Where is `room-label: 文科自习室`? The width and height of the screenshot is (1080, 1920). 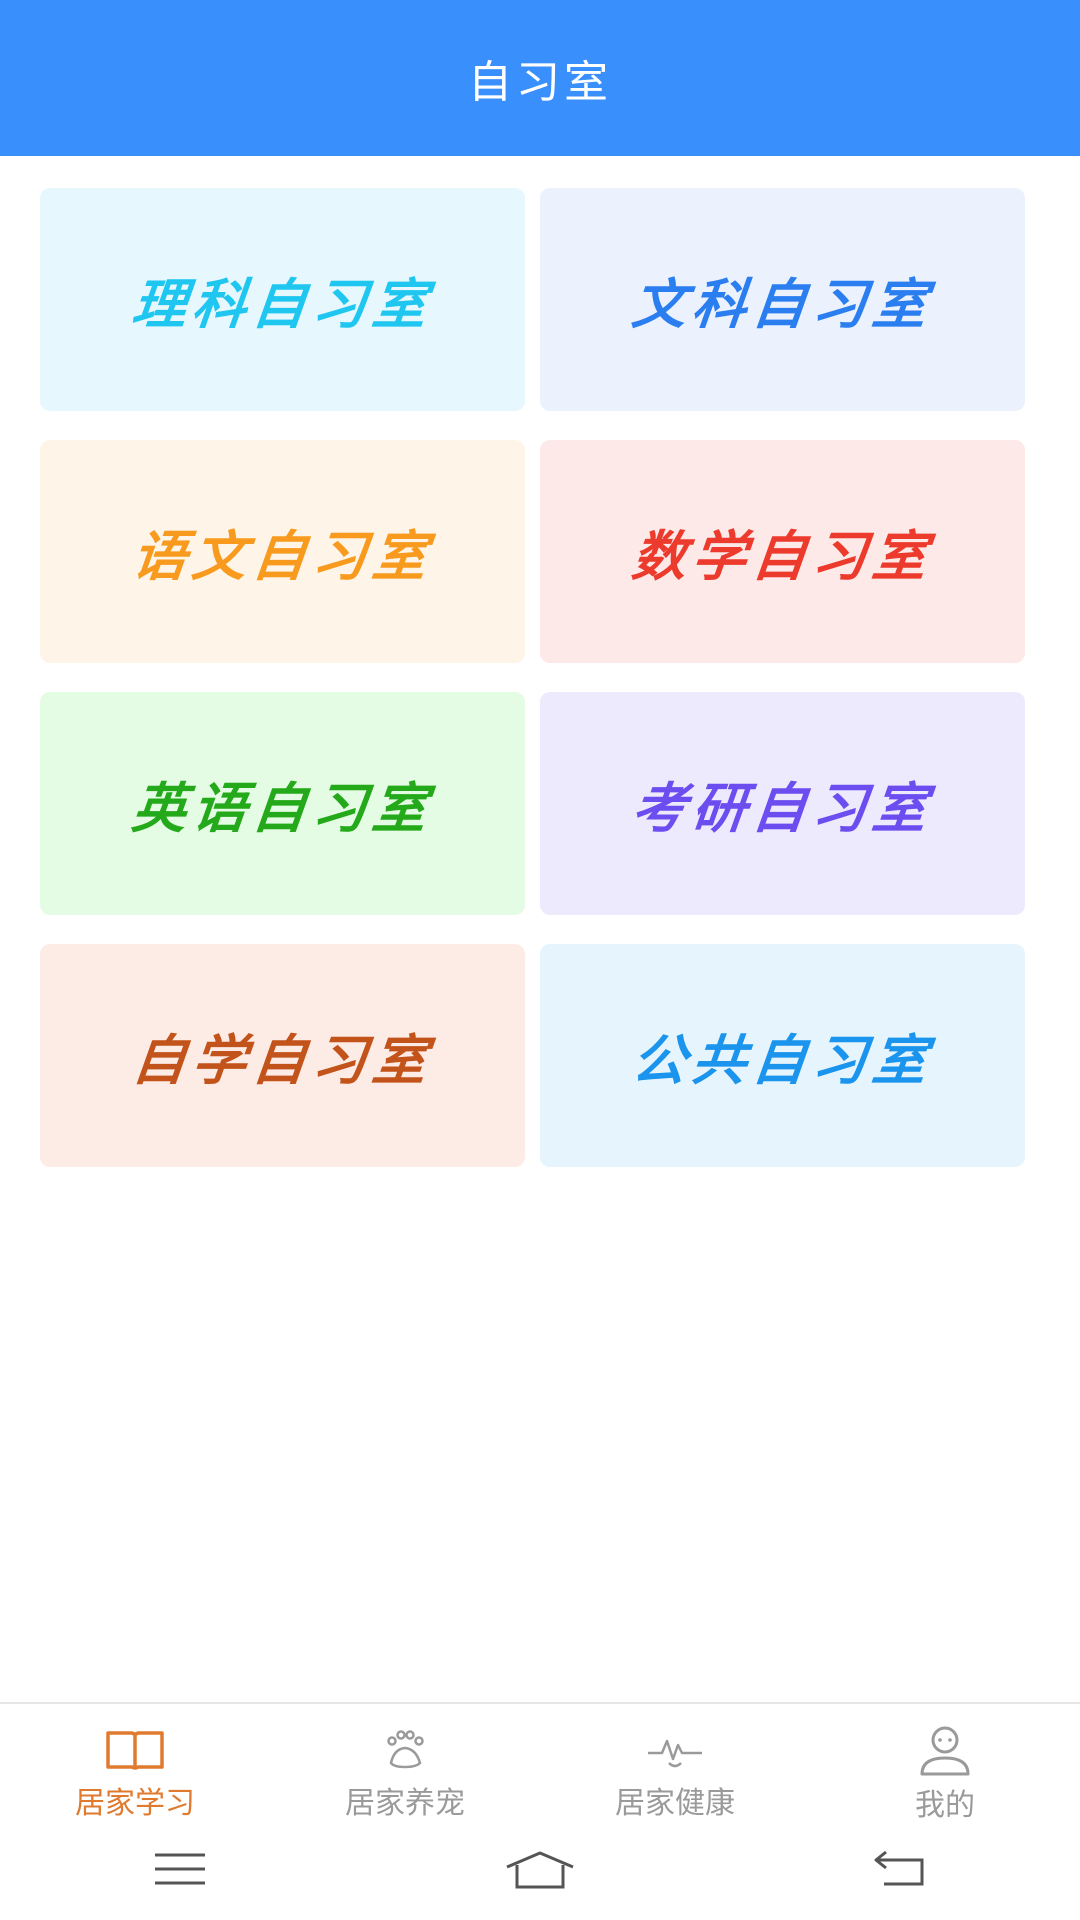
room-label: 文科自习室 is located at coordinates (782, 304).